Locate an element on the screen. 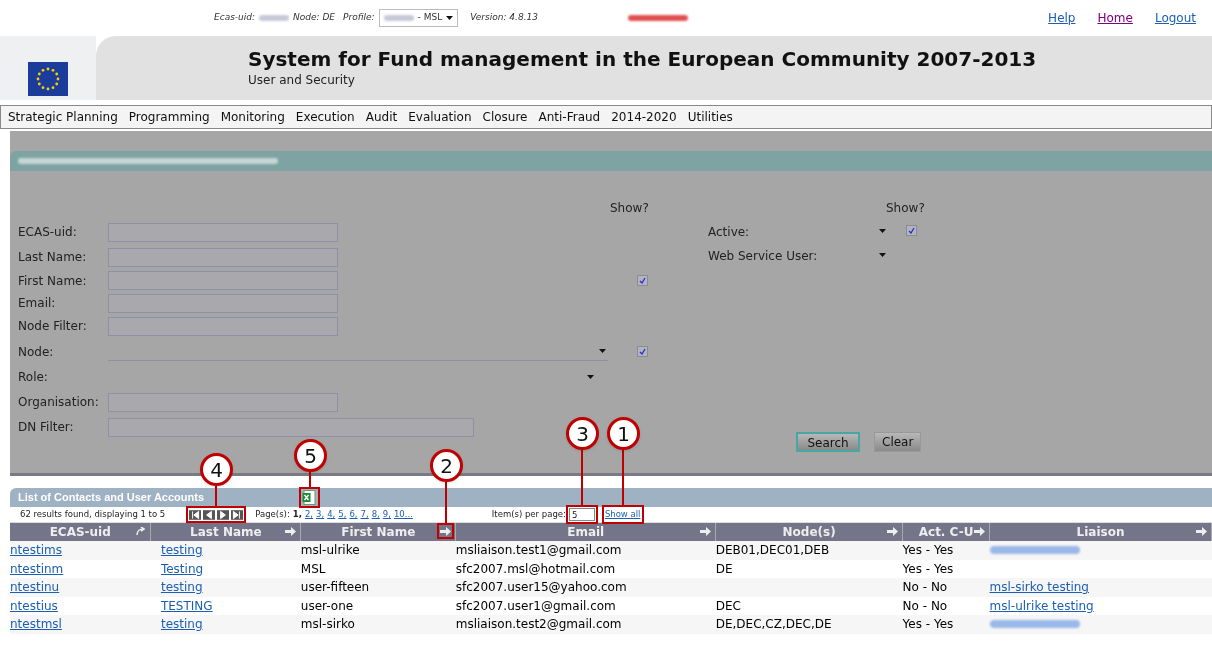  table-cell-link: msl-sirko testing is located at coordinates (1039, 587).